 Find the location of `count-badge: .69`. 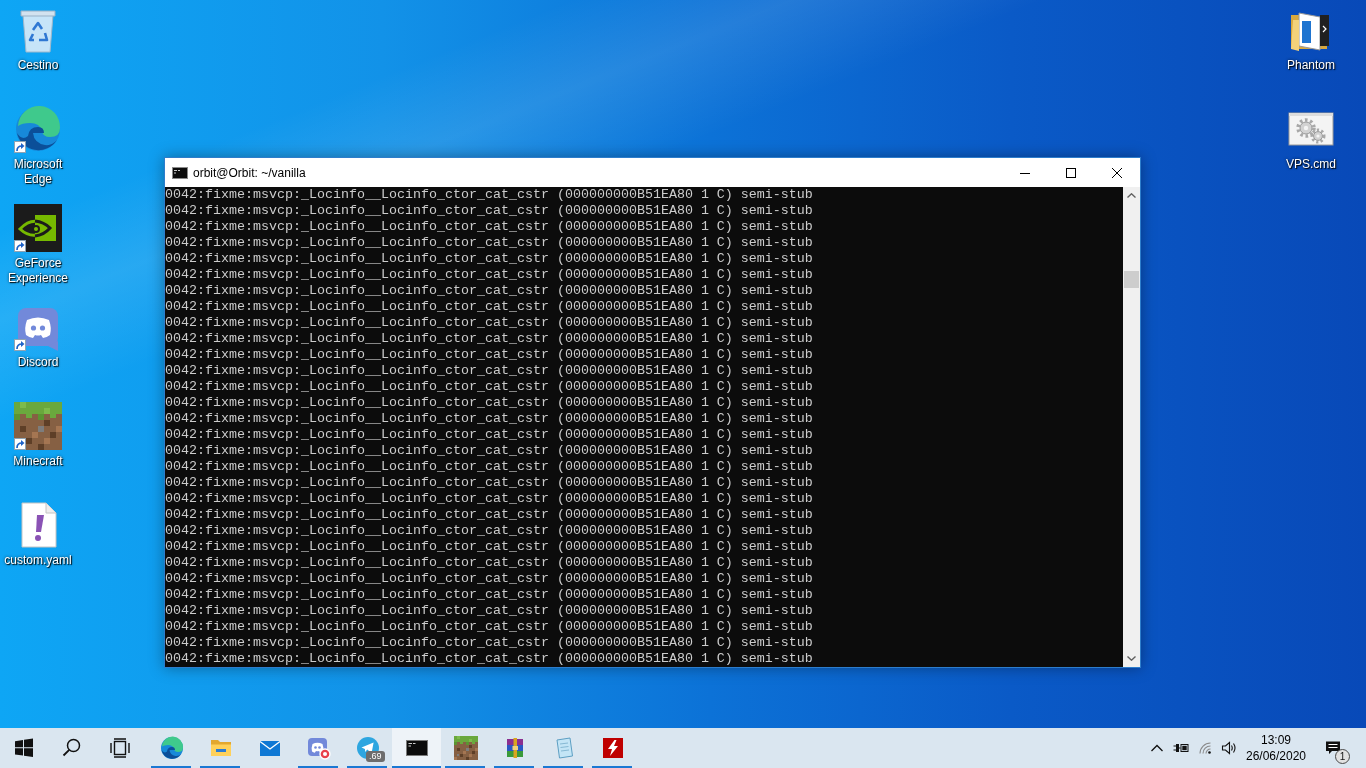

count-badge: .69 is located at coordinates (375, 756).